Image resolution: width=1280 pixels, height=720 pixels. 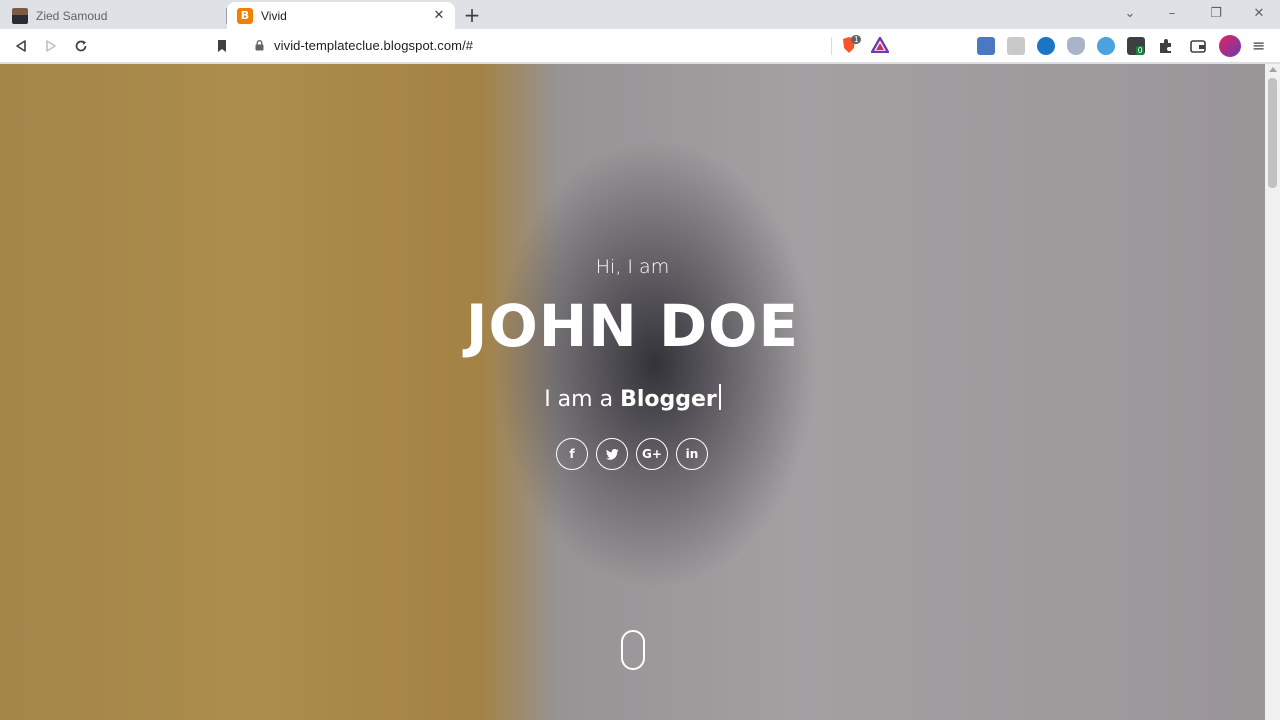 I want to click on scroll-up-arrow-icon, so click(x=1273, y=69).